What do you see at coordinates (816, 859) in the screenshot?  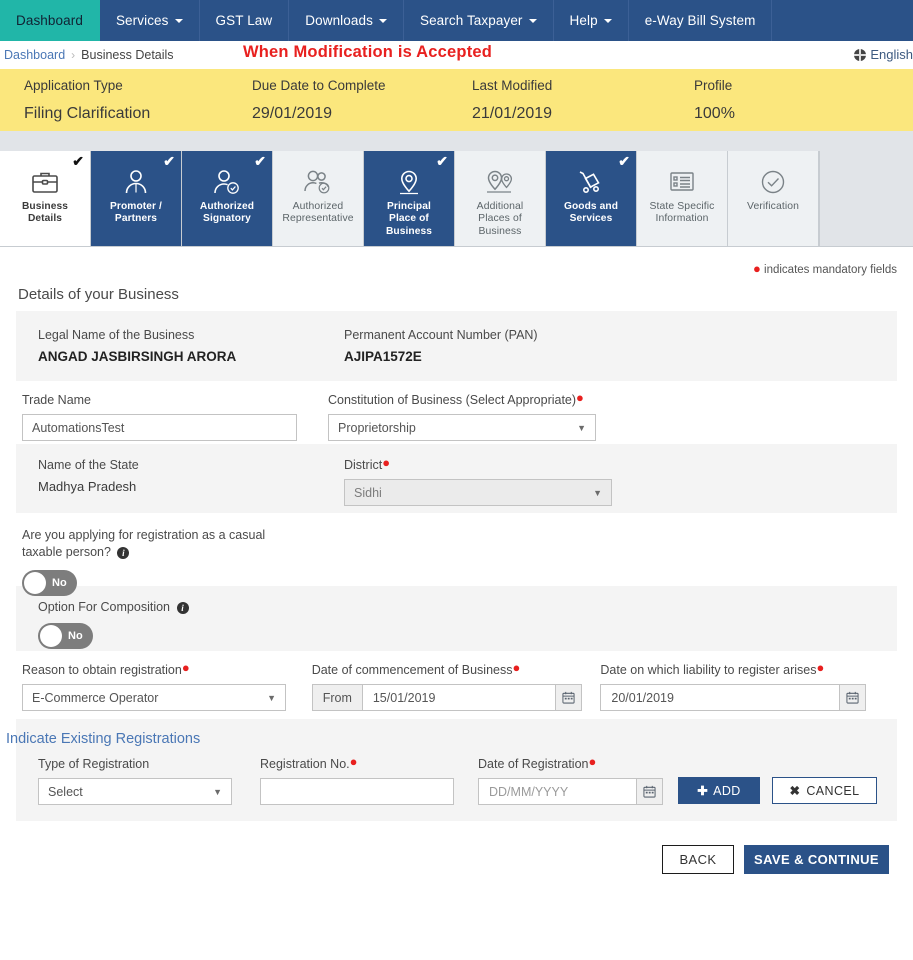 I see `save-and-continue-button: SAVE & CONTINUE` at bounding box center [816, 859].